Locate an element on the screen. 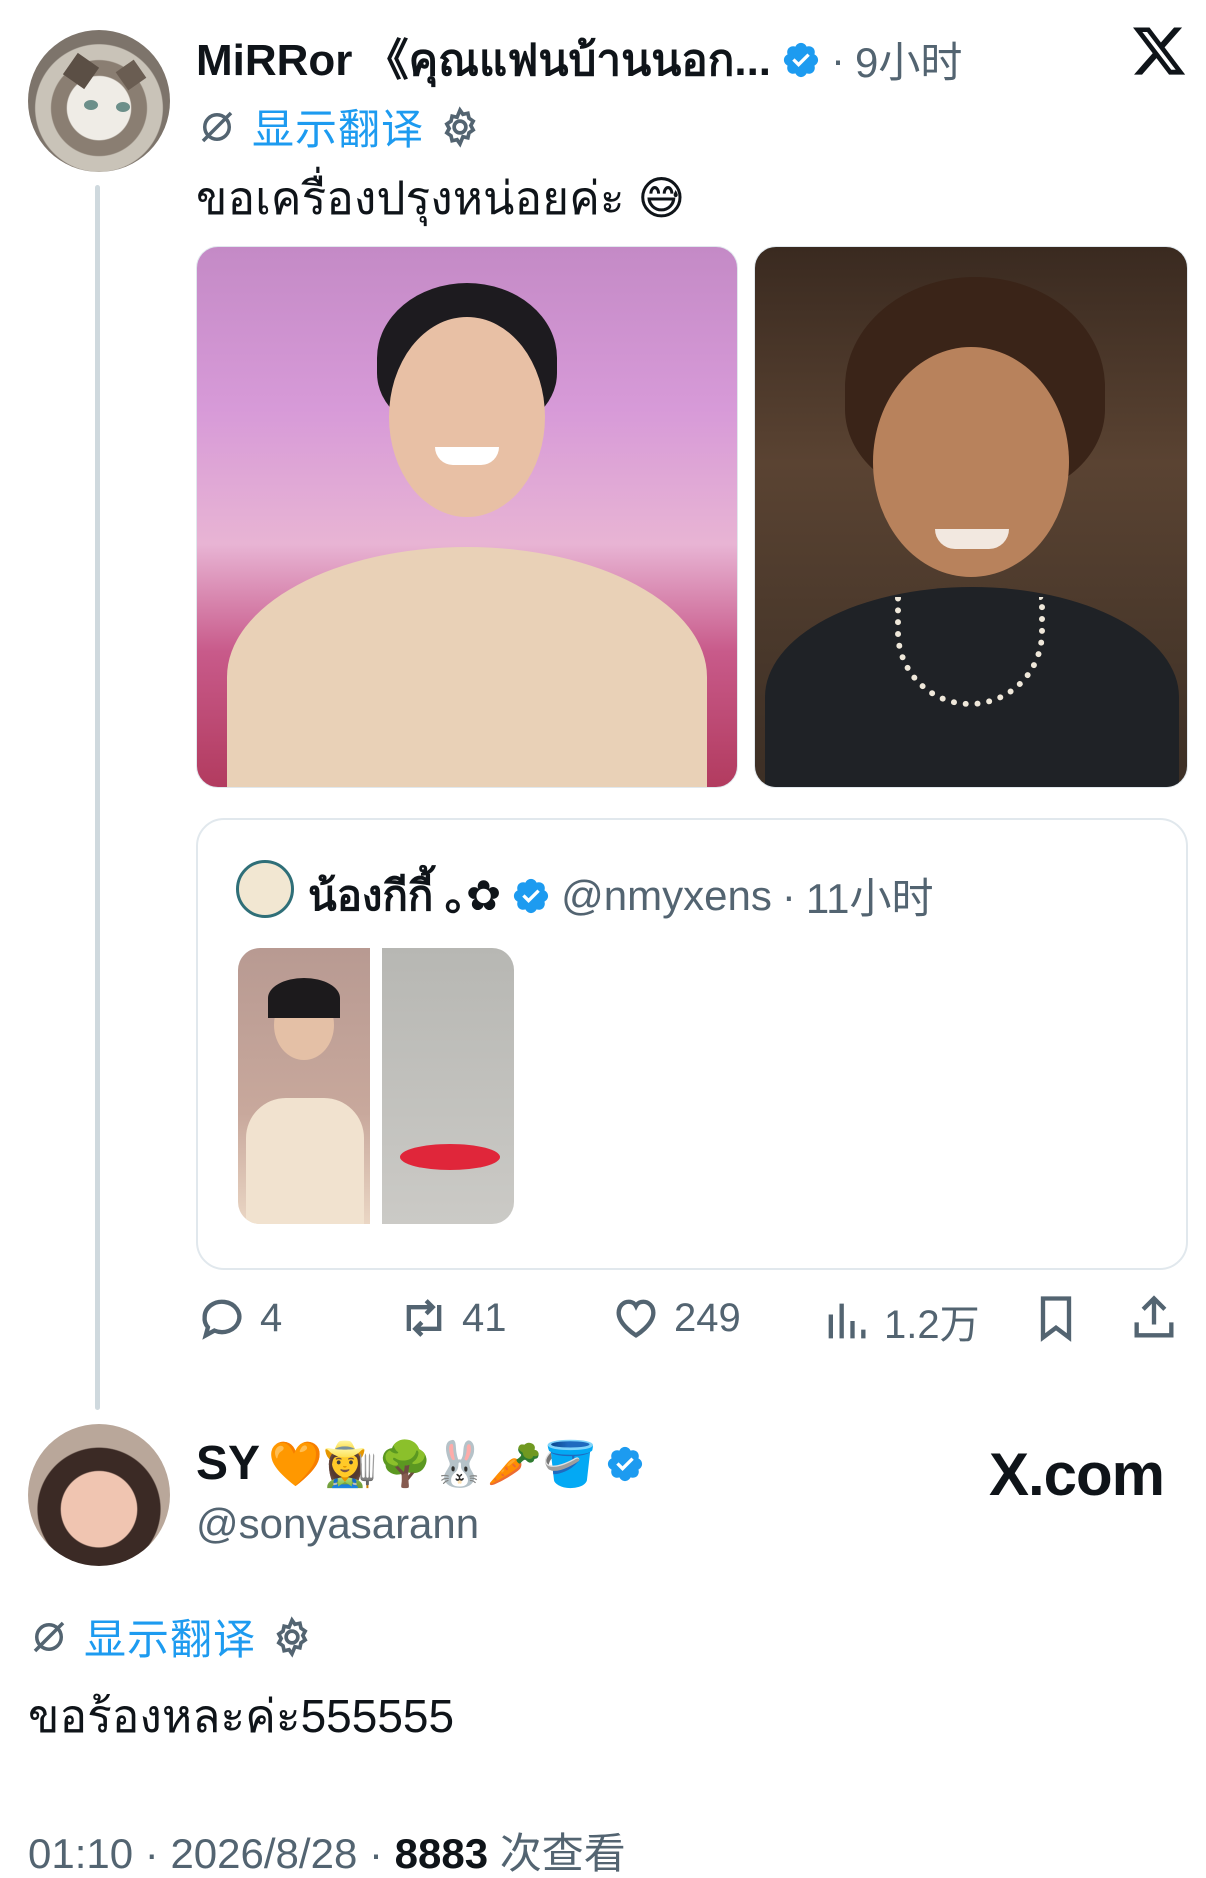  tweet-footer: 01:10 · 2026/8/28 · 8883 次查看 is located at coordinates (327, 1849).